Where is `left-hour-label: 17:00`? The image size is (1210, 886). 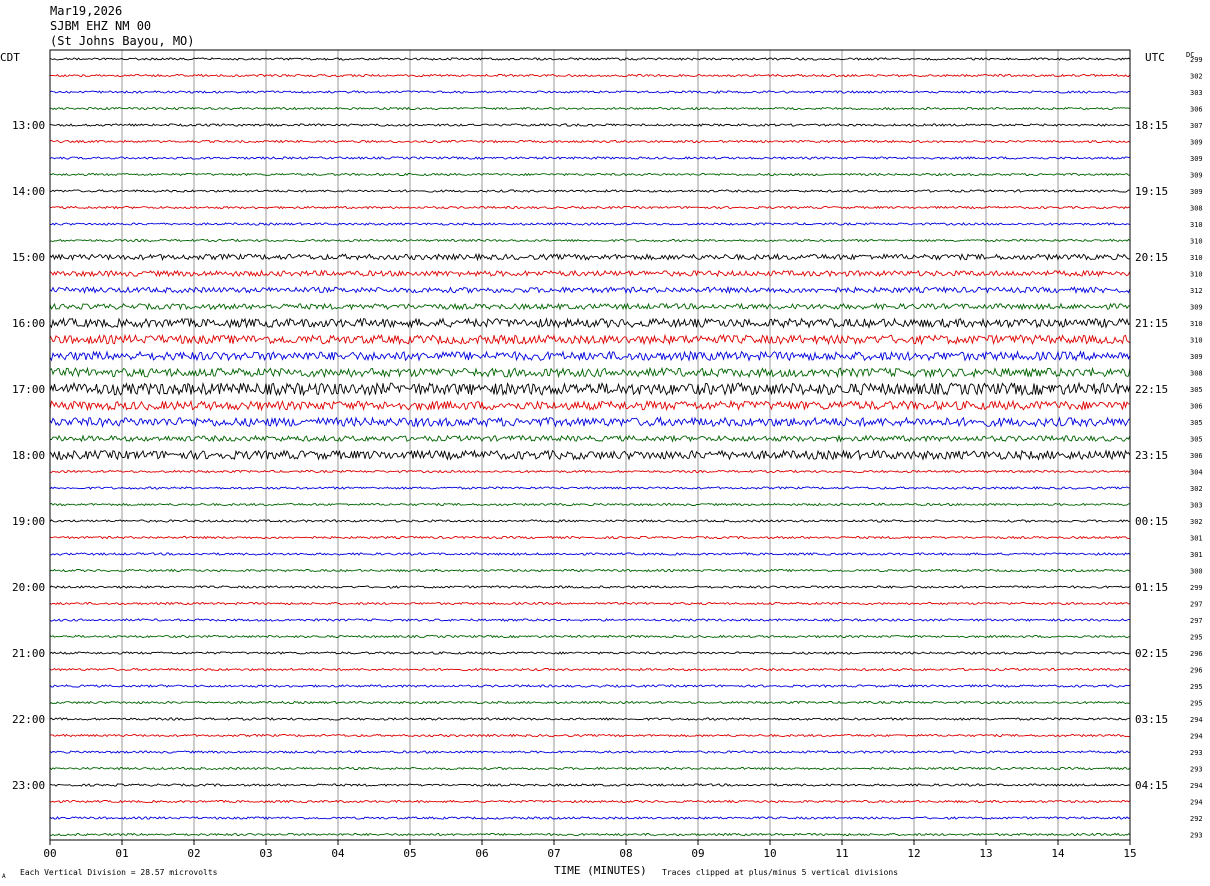 left-hour-label: 17:00 is located at coordinates (28, 389).